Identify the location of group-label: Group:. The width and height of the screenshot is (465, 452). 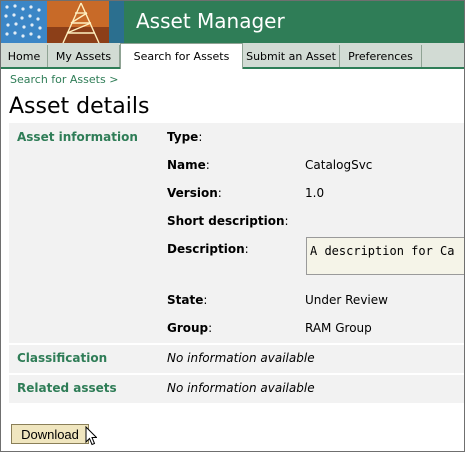
(190, 328).